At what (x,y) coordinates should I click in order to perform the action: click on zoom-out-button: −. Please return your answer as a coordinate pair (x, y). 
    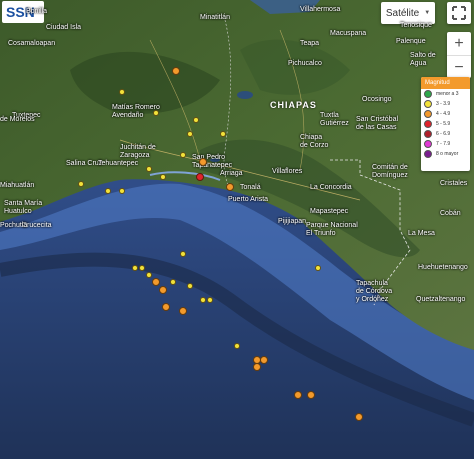
    Looking at the image, I should click on (459, 67).